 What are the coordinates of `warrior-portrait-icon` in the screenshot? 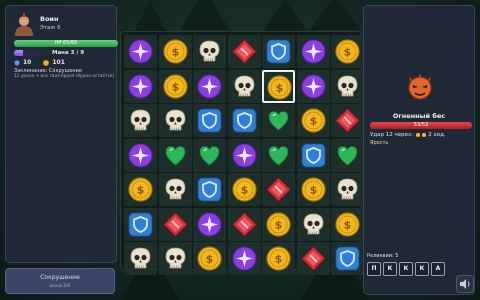 It's located at (24, 24).